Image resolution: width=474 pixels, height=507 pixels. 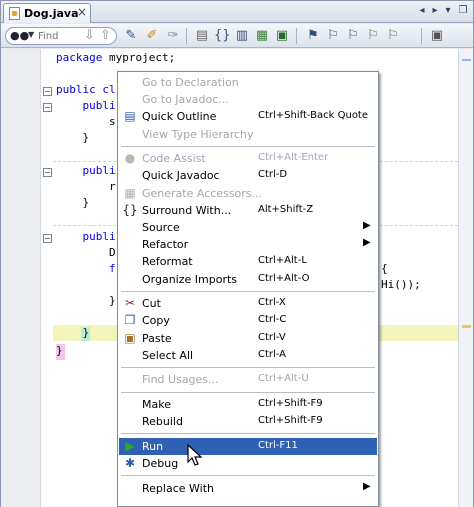 What do you see at coordinates (173, 36) in the screenshot?
I see `macro-icon: ✑` at bounding box center [173, 36].